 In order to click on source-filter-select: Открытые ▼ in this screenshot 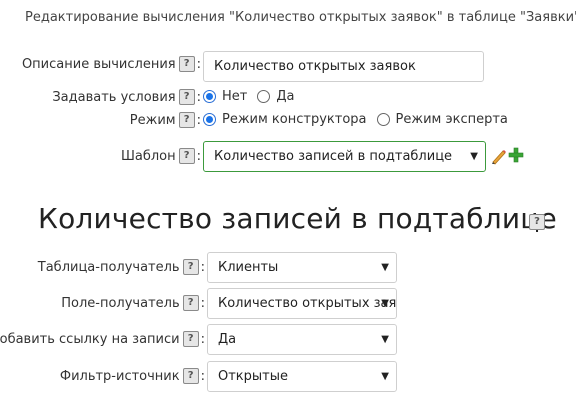, I will do `click(302, 376)`.